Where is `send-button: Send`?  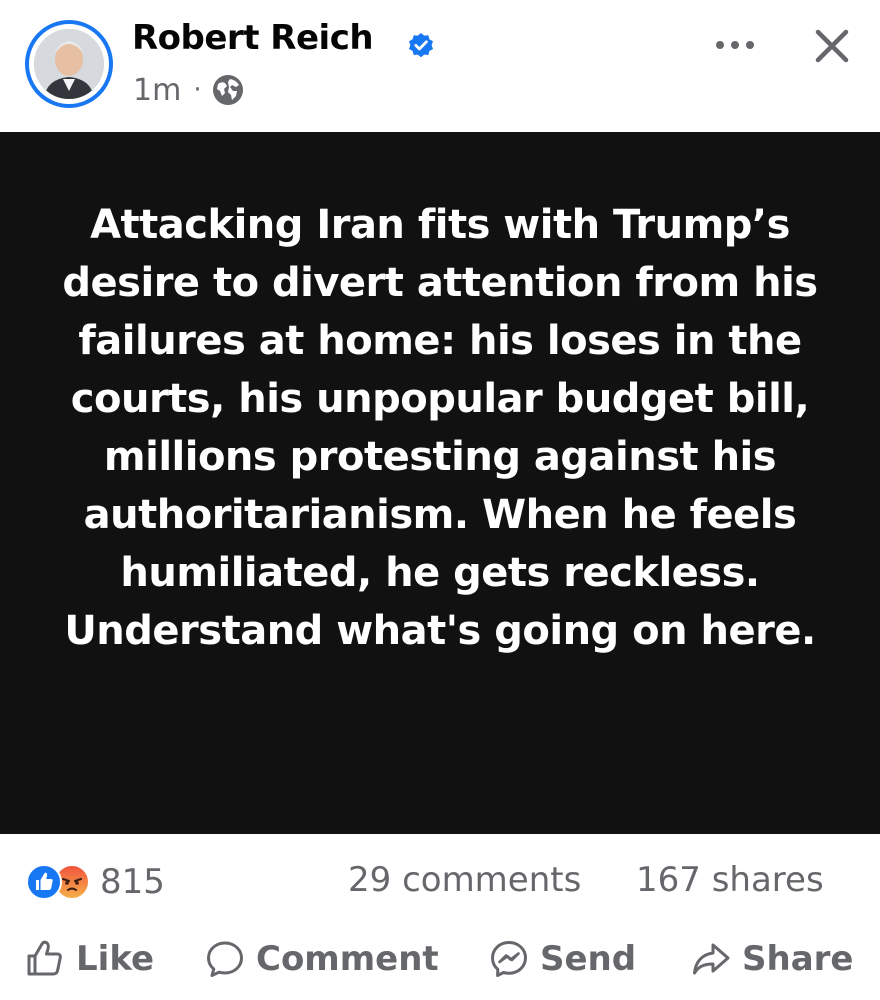
send-button: Send is located at coordinates (562, 959).